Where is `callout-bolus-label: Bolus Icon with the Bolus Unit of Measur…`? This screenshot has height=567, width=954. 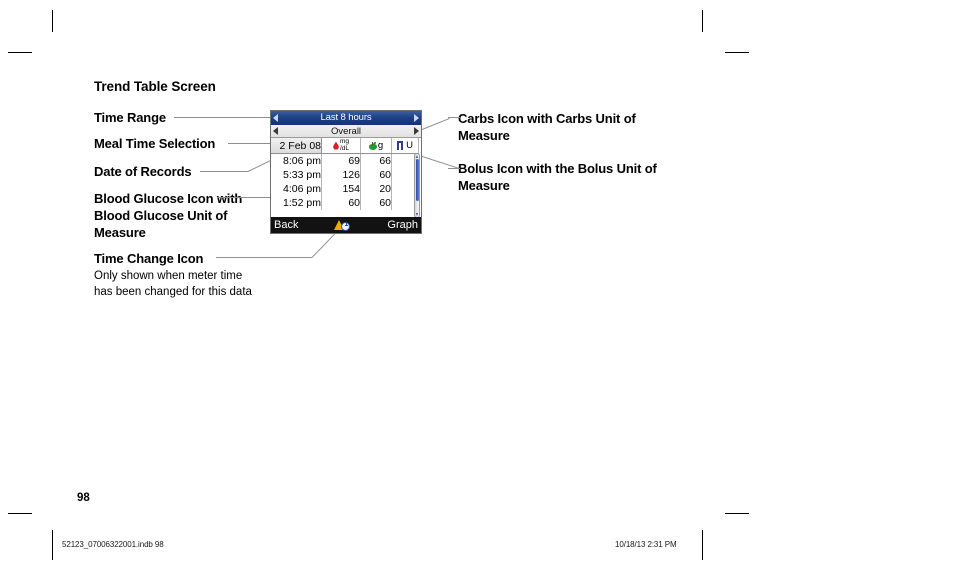
callout-bolus-label: Bolus Icon with the Bolus Unit of Measur… is located at coordinates (557, 177).